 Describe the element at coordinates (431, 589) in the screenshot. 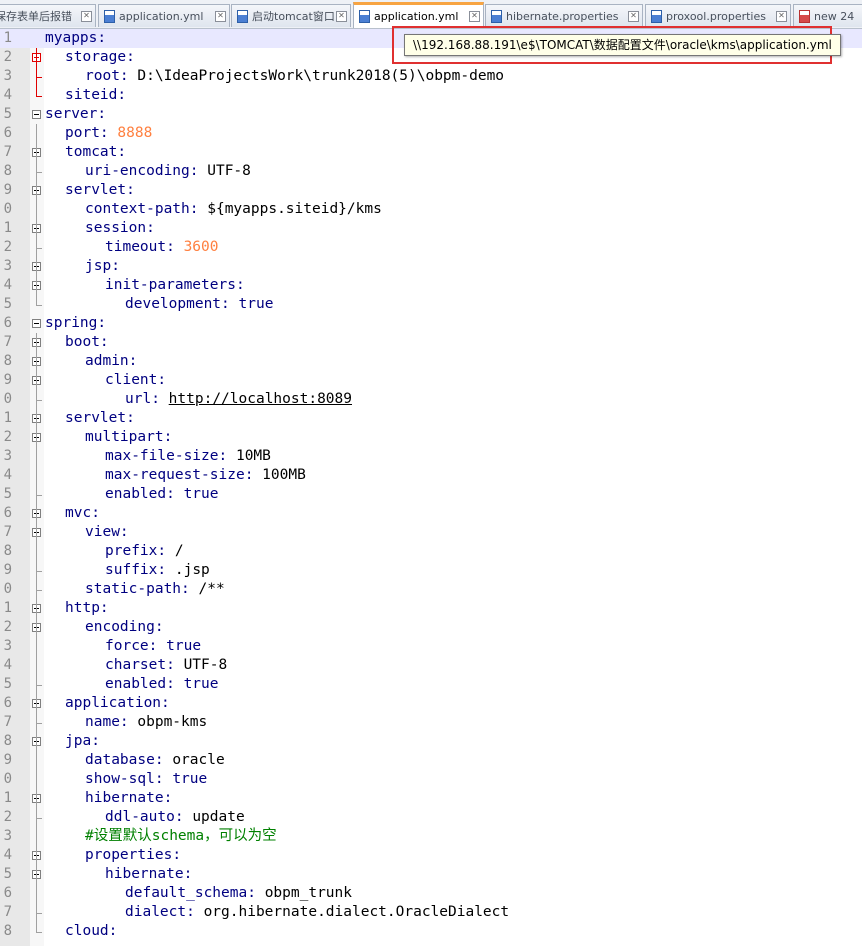

I see `code-line: 0 static-path: /**` at that location.